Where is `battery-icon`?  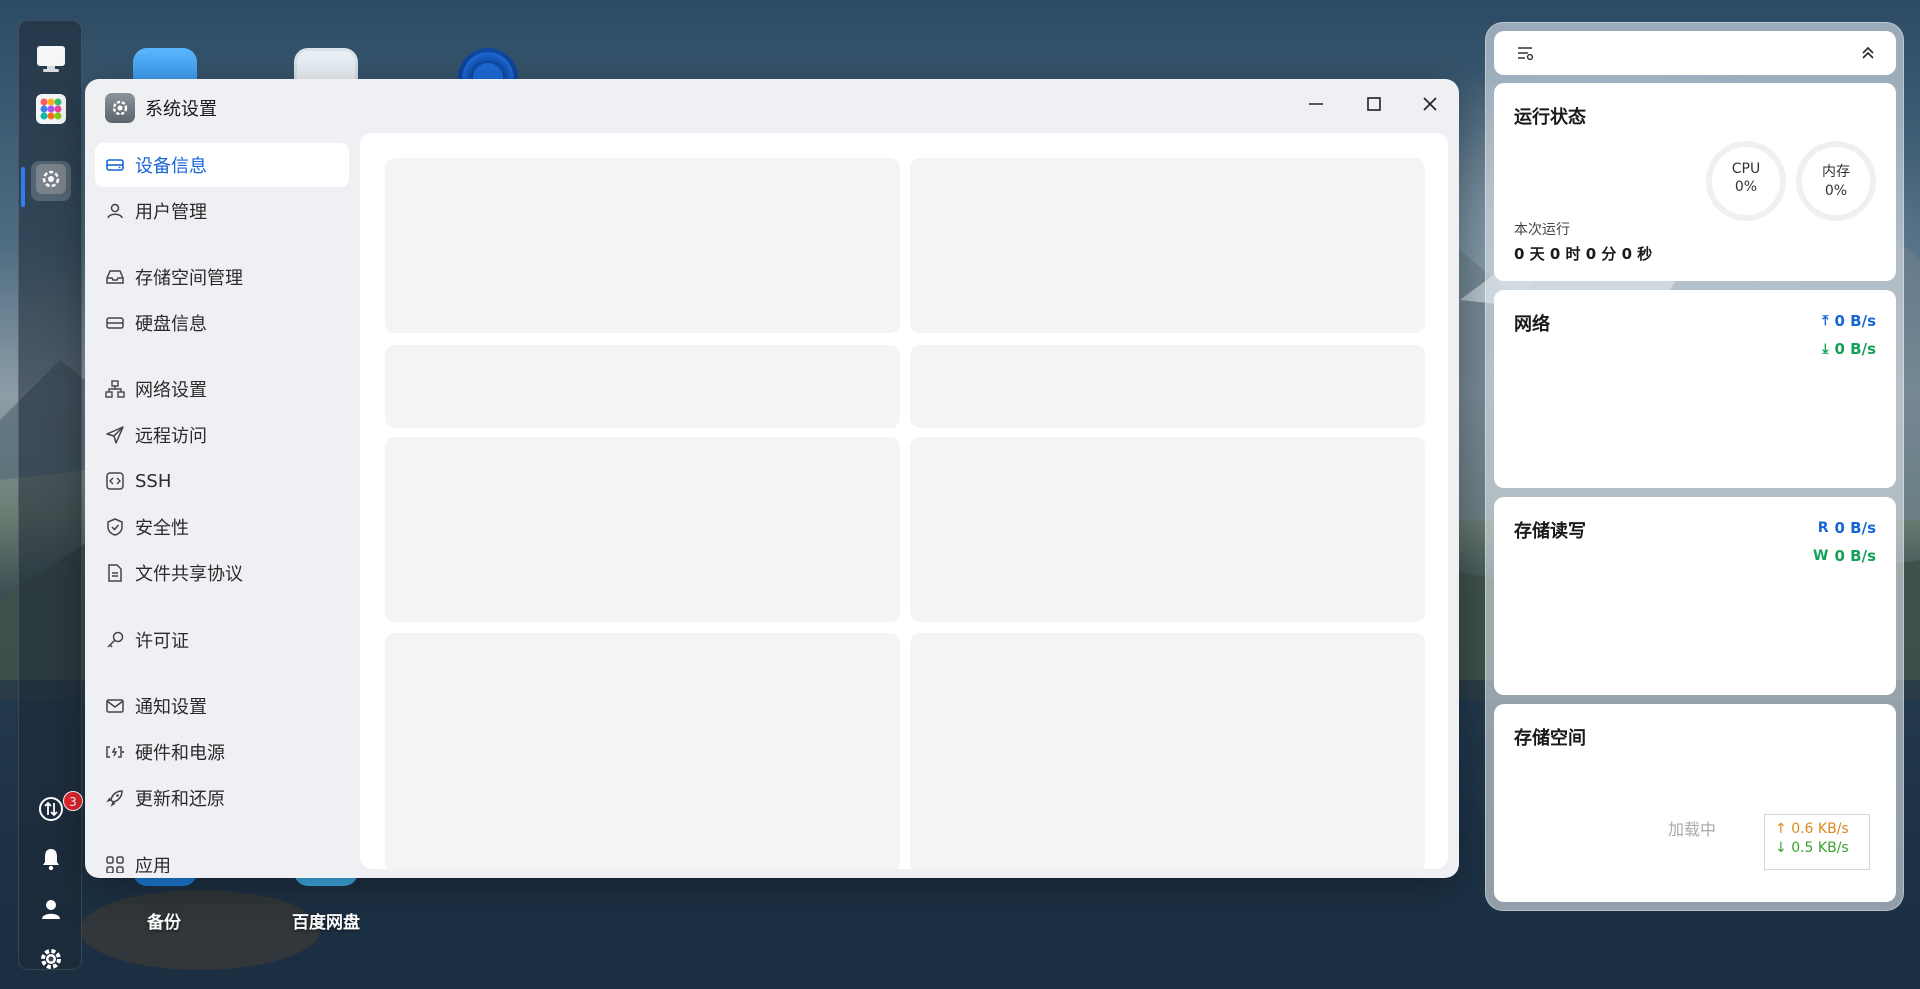 battery-icon is located at coordinates (115, 752).